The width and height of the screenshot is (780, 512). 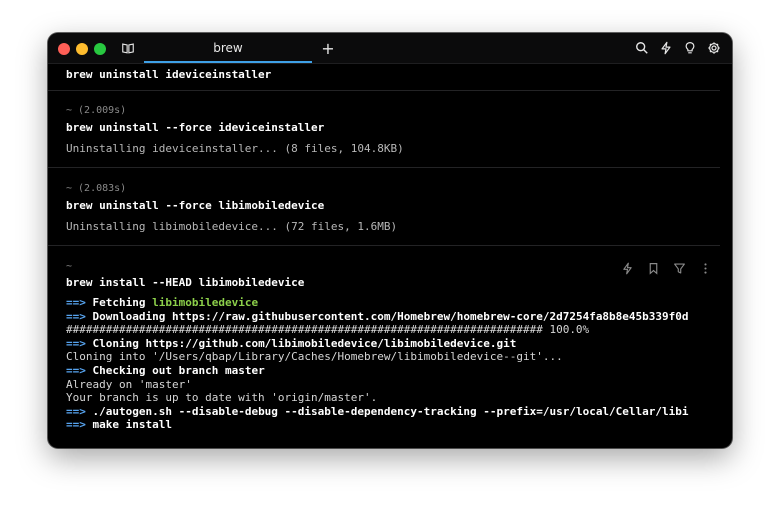 I want to click on command-duration: ~ (2.009s), so click(x=96, y=110).